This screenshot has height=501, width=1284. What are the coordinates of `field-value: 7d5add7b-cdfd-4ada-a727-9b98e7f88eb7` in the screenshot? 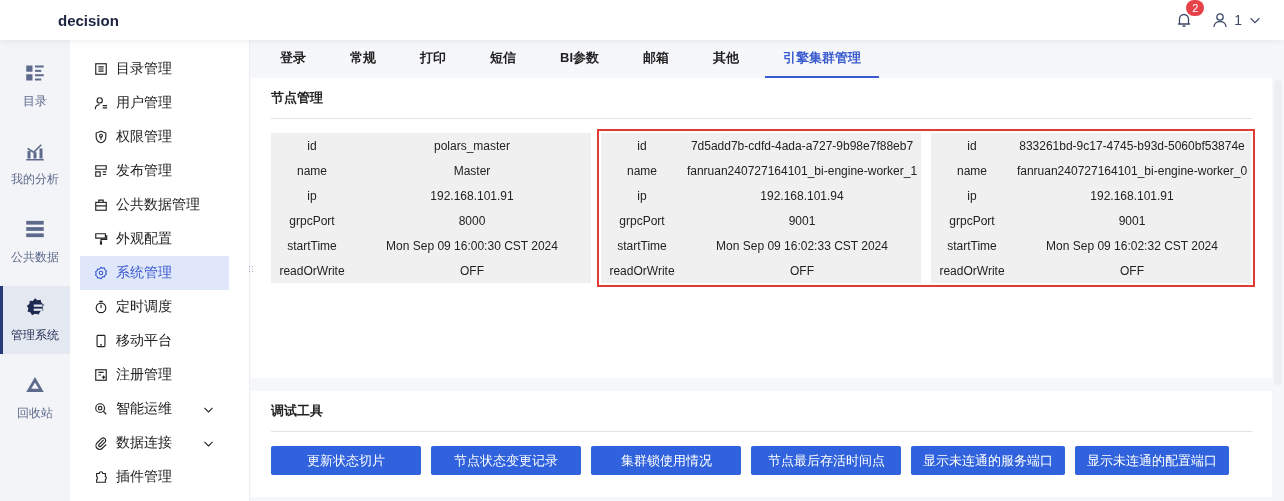 It's located at (802, 145).